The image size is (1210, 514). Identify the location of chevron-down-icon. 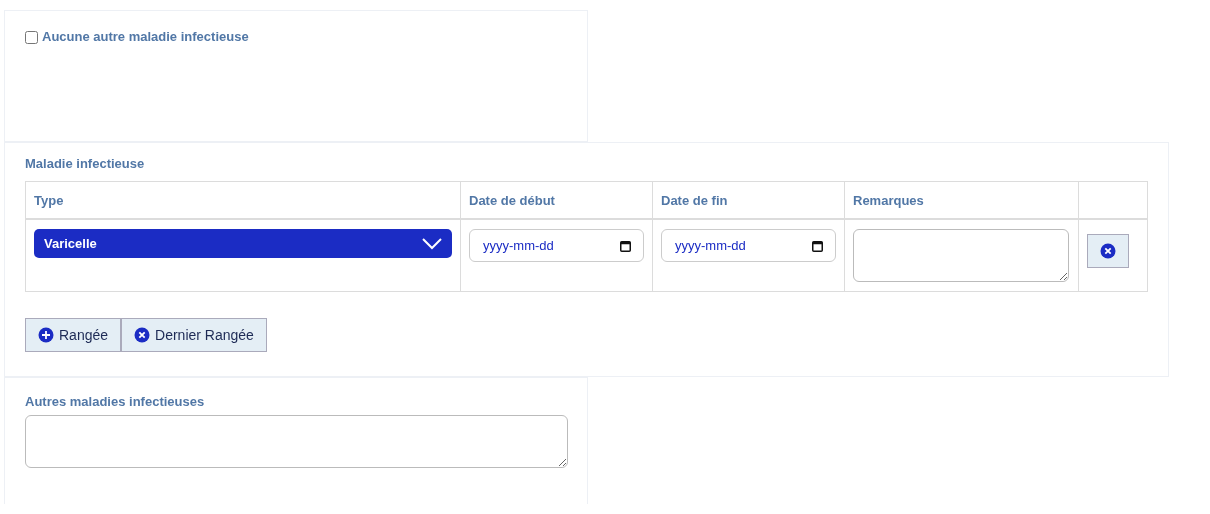
(432, 243).